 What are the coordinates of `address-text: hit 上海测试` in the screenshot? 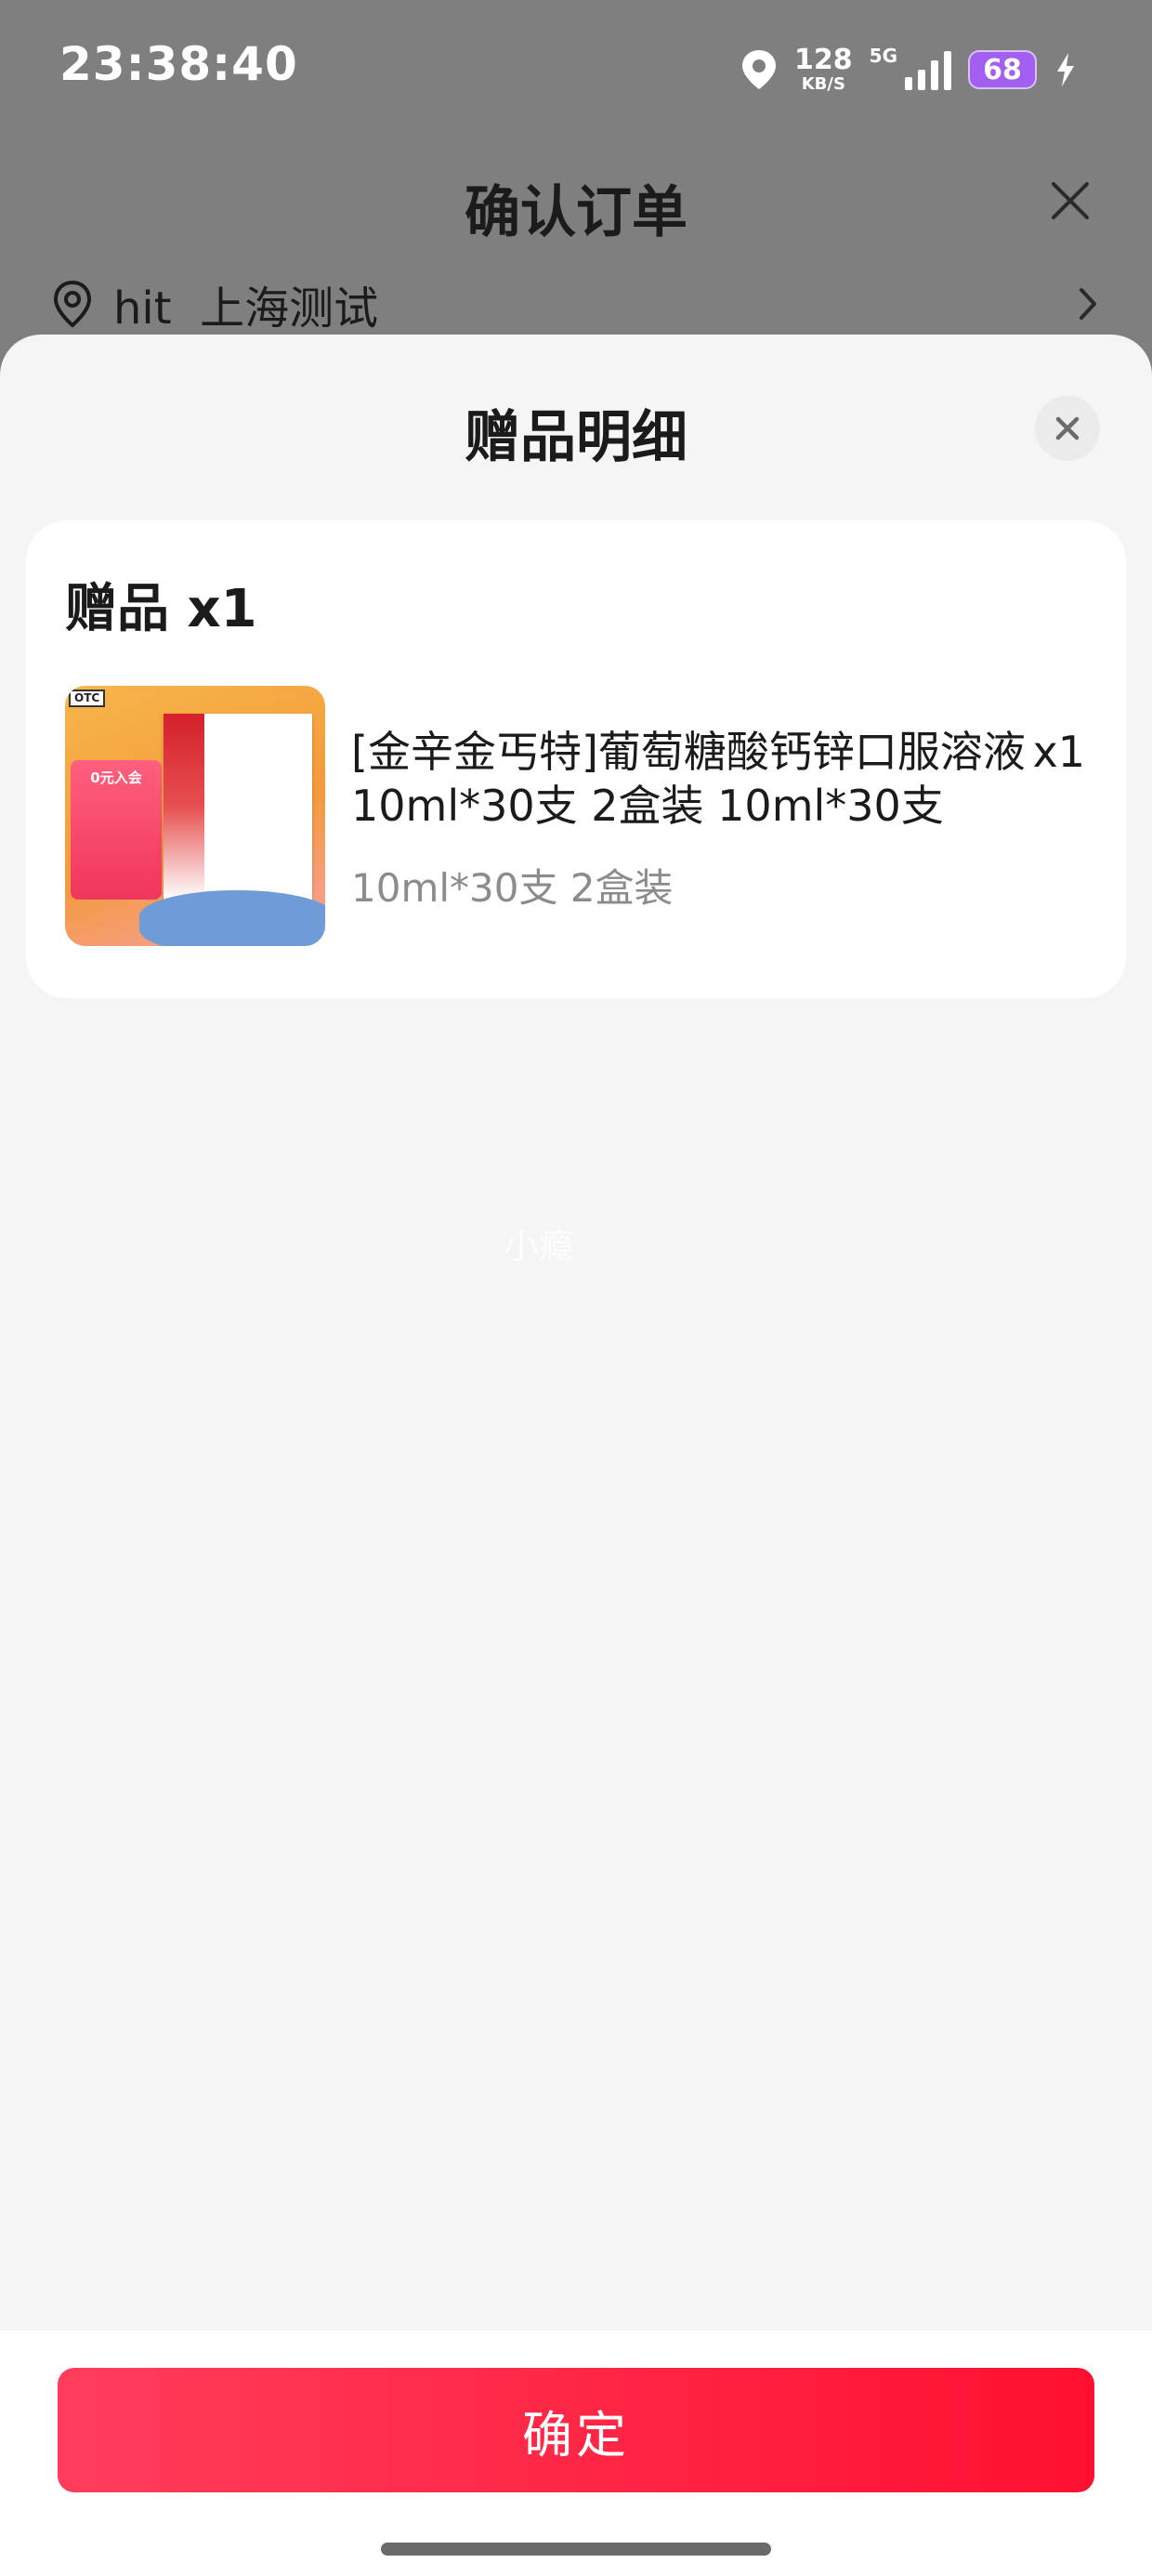 It's located at (246, 309).